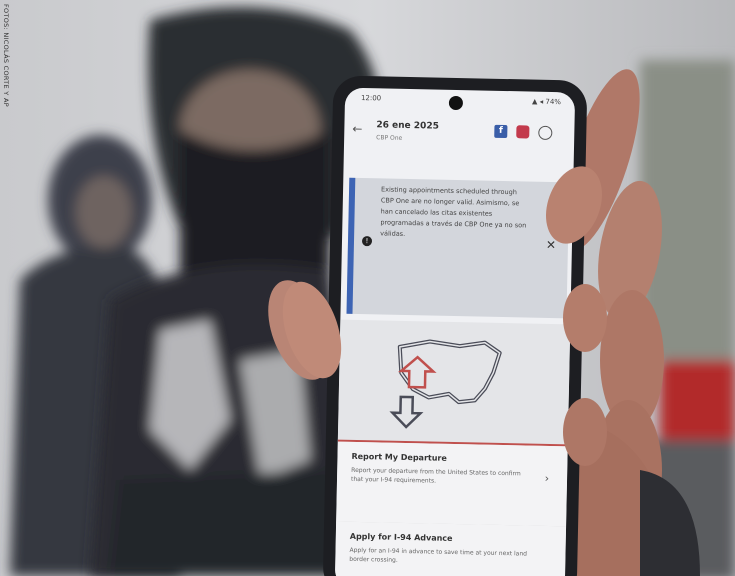  Describe the element at coordinates (371, 98) in the screenshot. I see `status-time: 12:00` at that location.